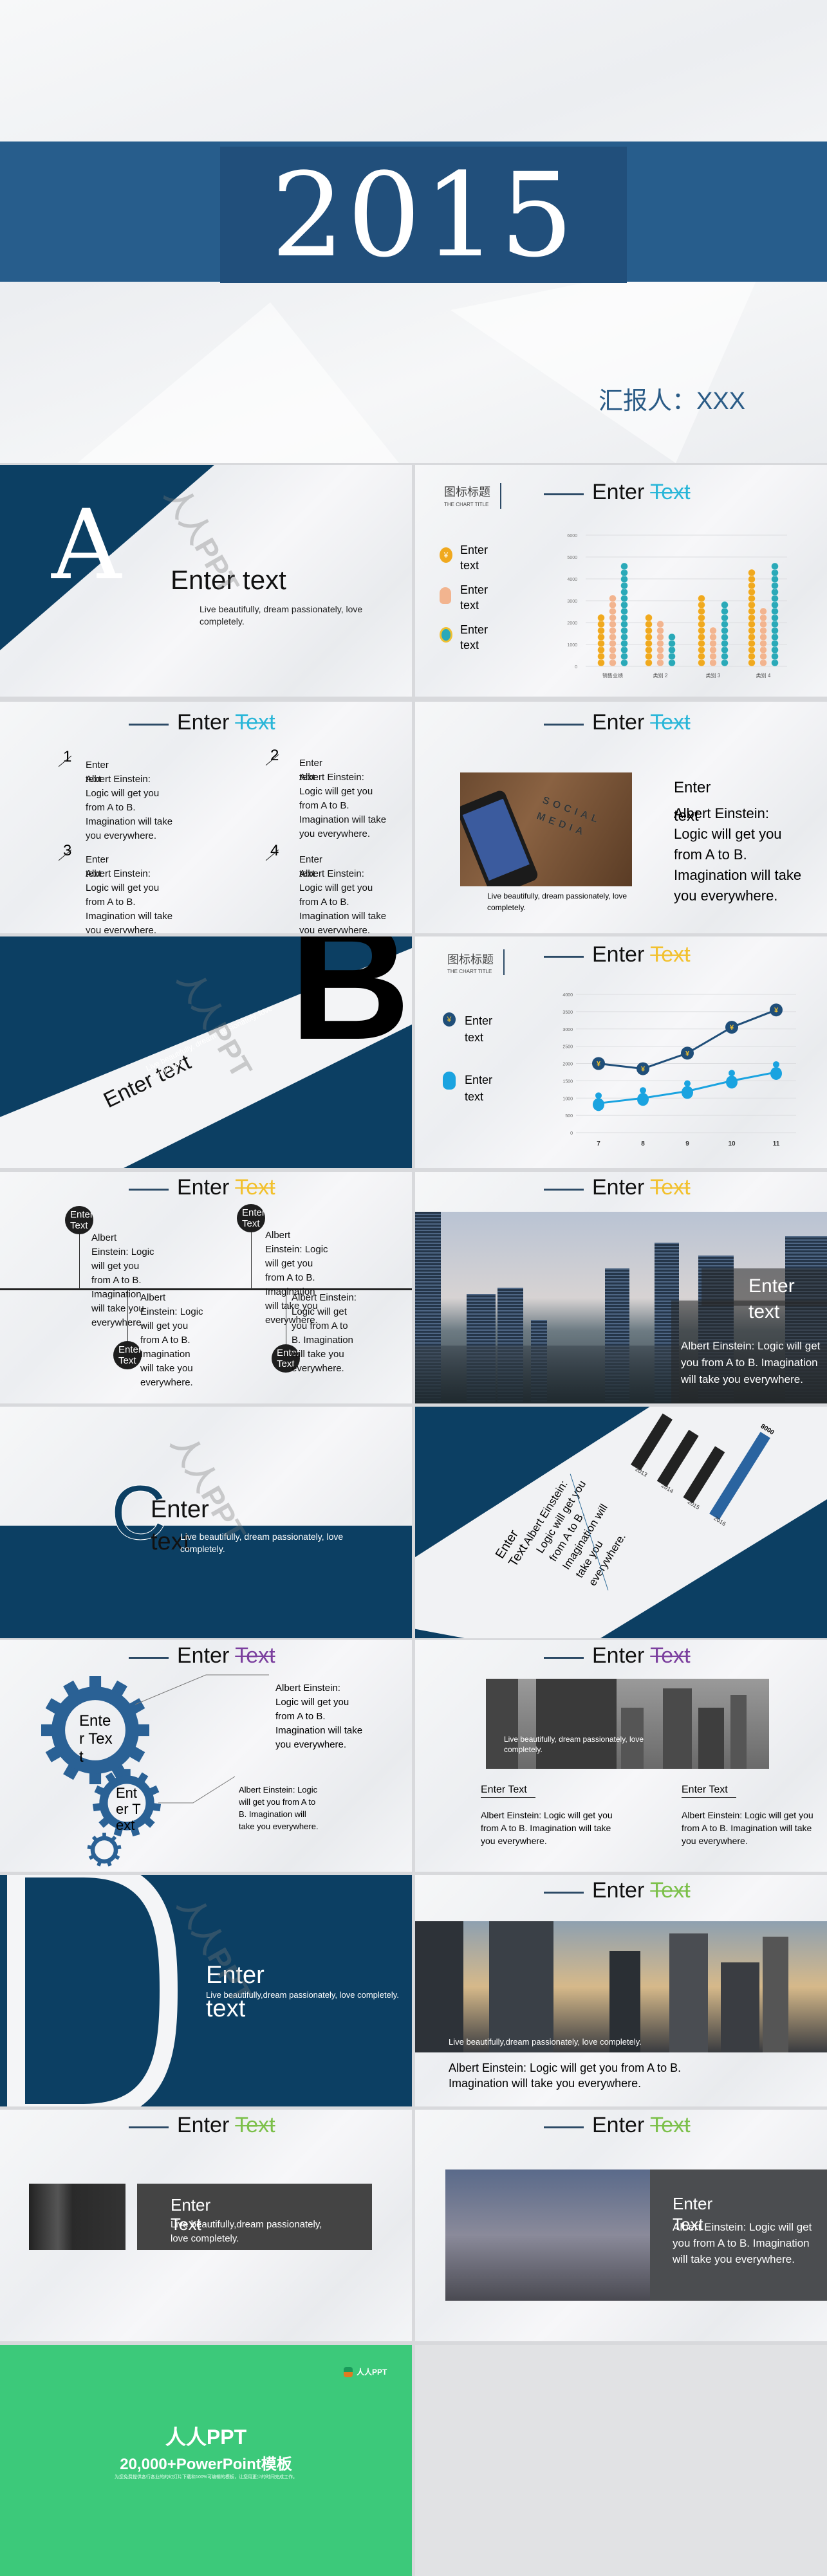 This screenshot has height=2576, width=827. Describe the element at coordinates (621, 2460) in the screenshot. I see `empty-slide-area` at that location.